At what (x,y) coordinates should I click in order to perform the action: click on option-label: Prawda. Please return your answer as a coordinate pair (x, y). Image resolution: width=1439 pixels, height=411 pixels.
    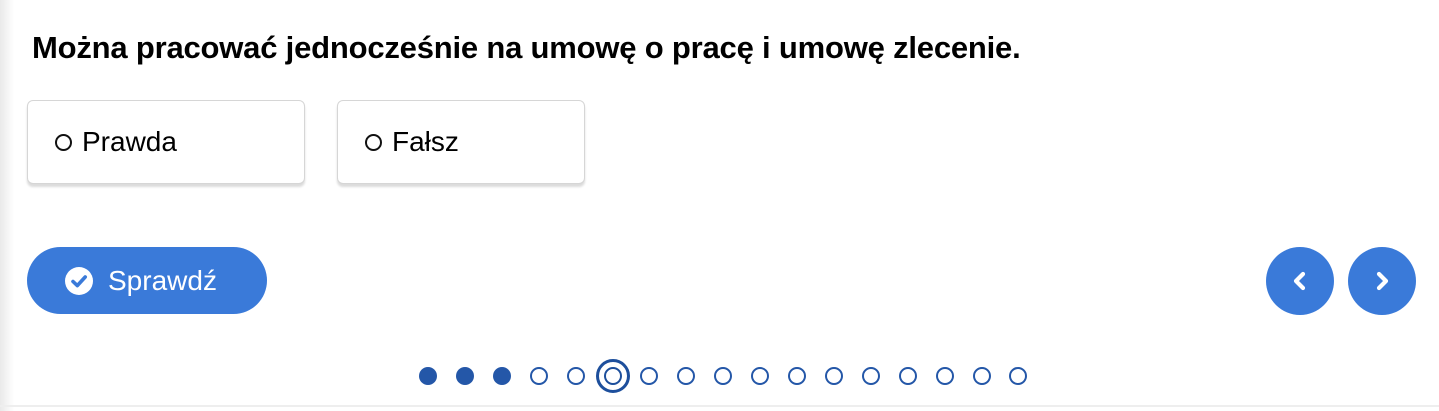
    Looking at the image, I should click on (129, 141).